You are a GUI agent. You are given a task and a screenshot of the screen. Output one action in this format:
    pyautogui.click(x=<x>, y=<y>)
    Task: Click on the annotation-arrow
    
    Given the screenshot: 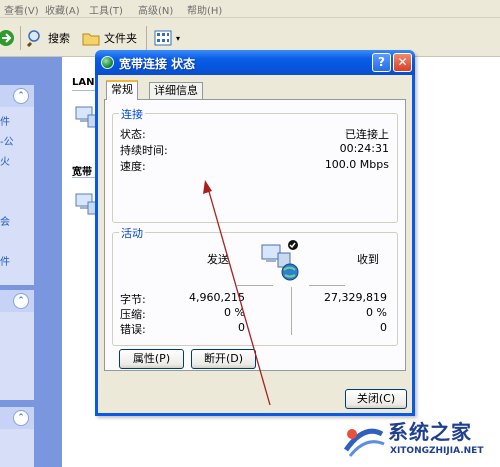 What is the action you would take?
    pyautogui.click(x=237, y=293)
    